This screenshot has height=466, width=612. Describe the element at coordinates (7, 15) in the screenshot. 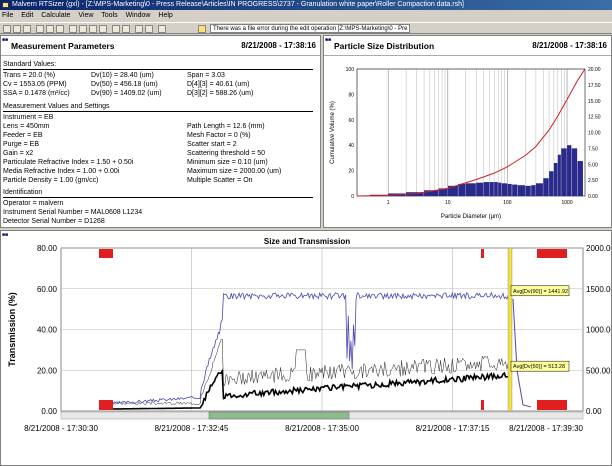

I see `menu-file: File` at that location.